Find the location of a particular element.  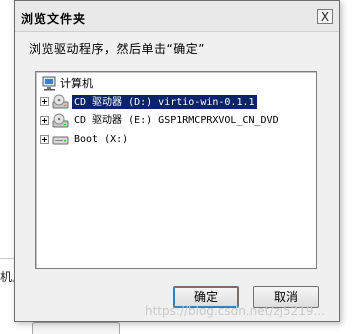

tree-item-boot-x: Boot (X:) is located at coordinates (173, 140).